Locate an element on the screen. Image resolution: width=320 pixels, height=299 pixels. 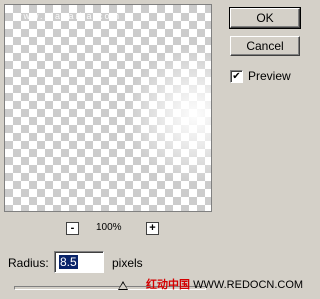
zoom-out-button: - is located at coordinates (72, 228).